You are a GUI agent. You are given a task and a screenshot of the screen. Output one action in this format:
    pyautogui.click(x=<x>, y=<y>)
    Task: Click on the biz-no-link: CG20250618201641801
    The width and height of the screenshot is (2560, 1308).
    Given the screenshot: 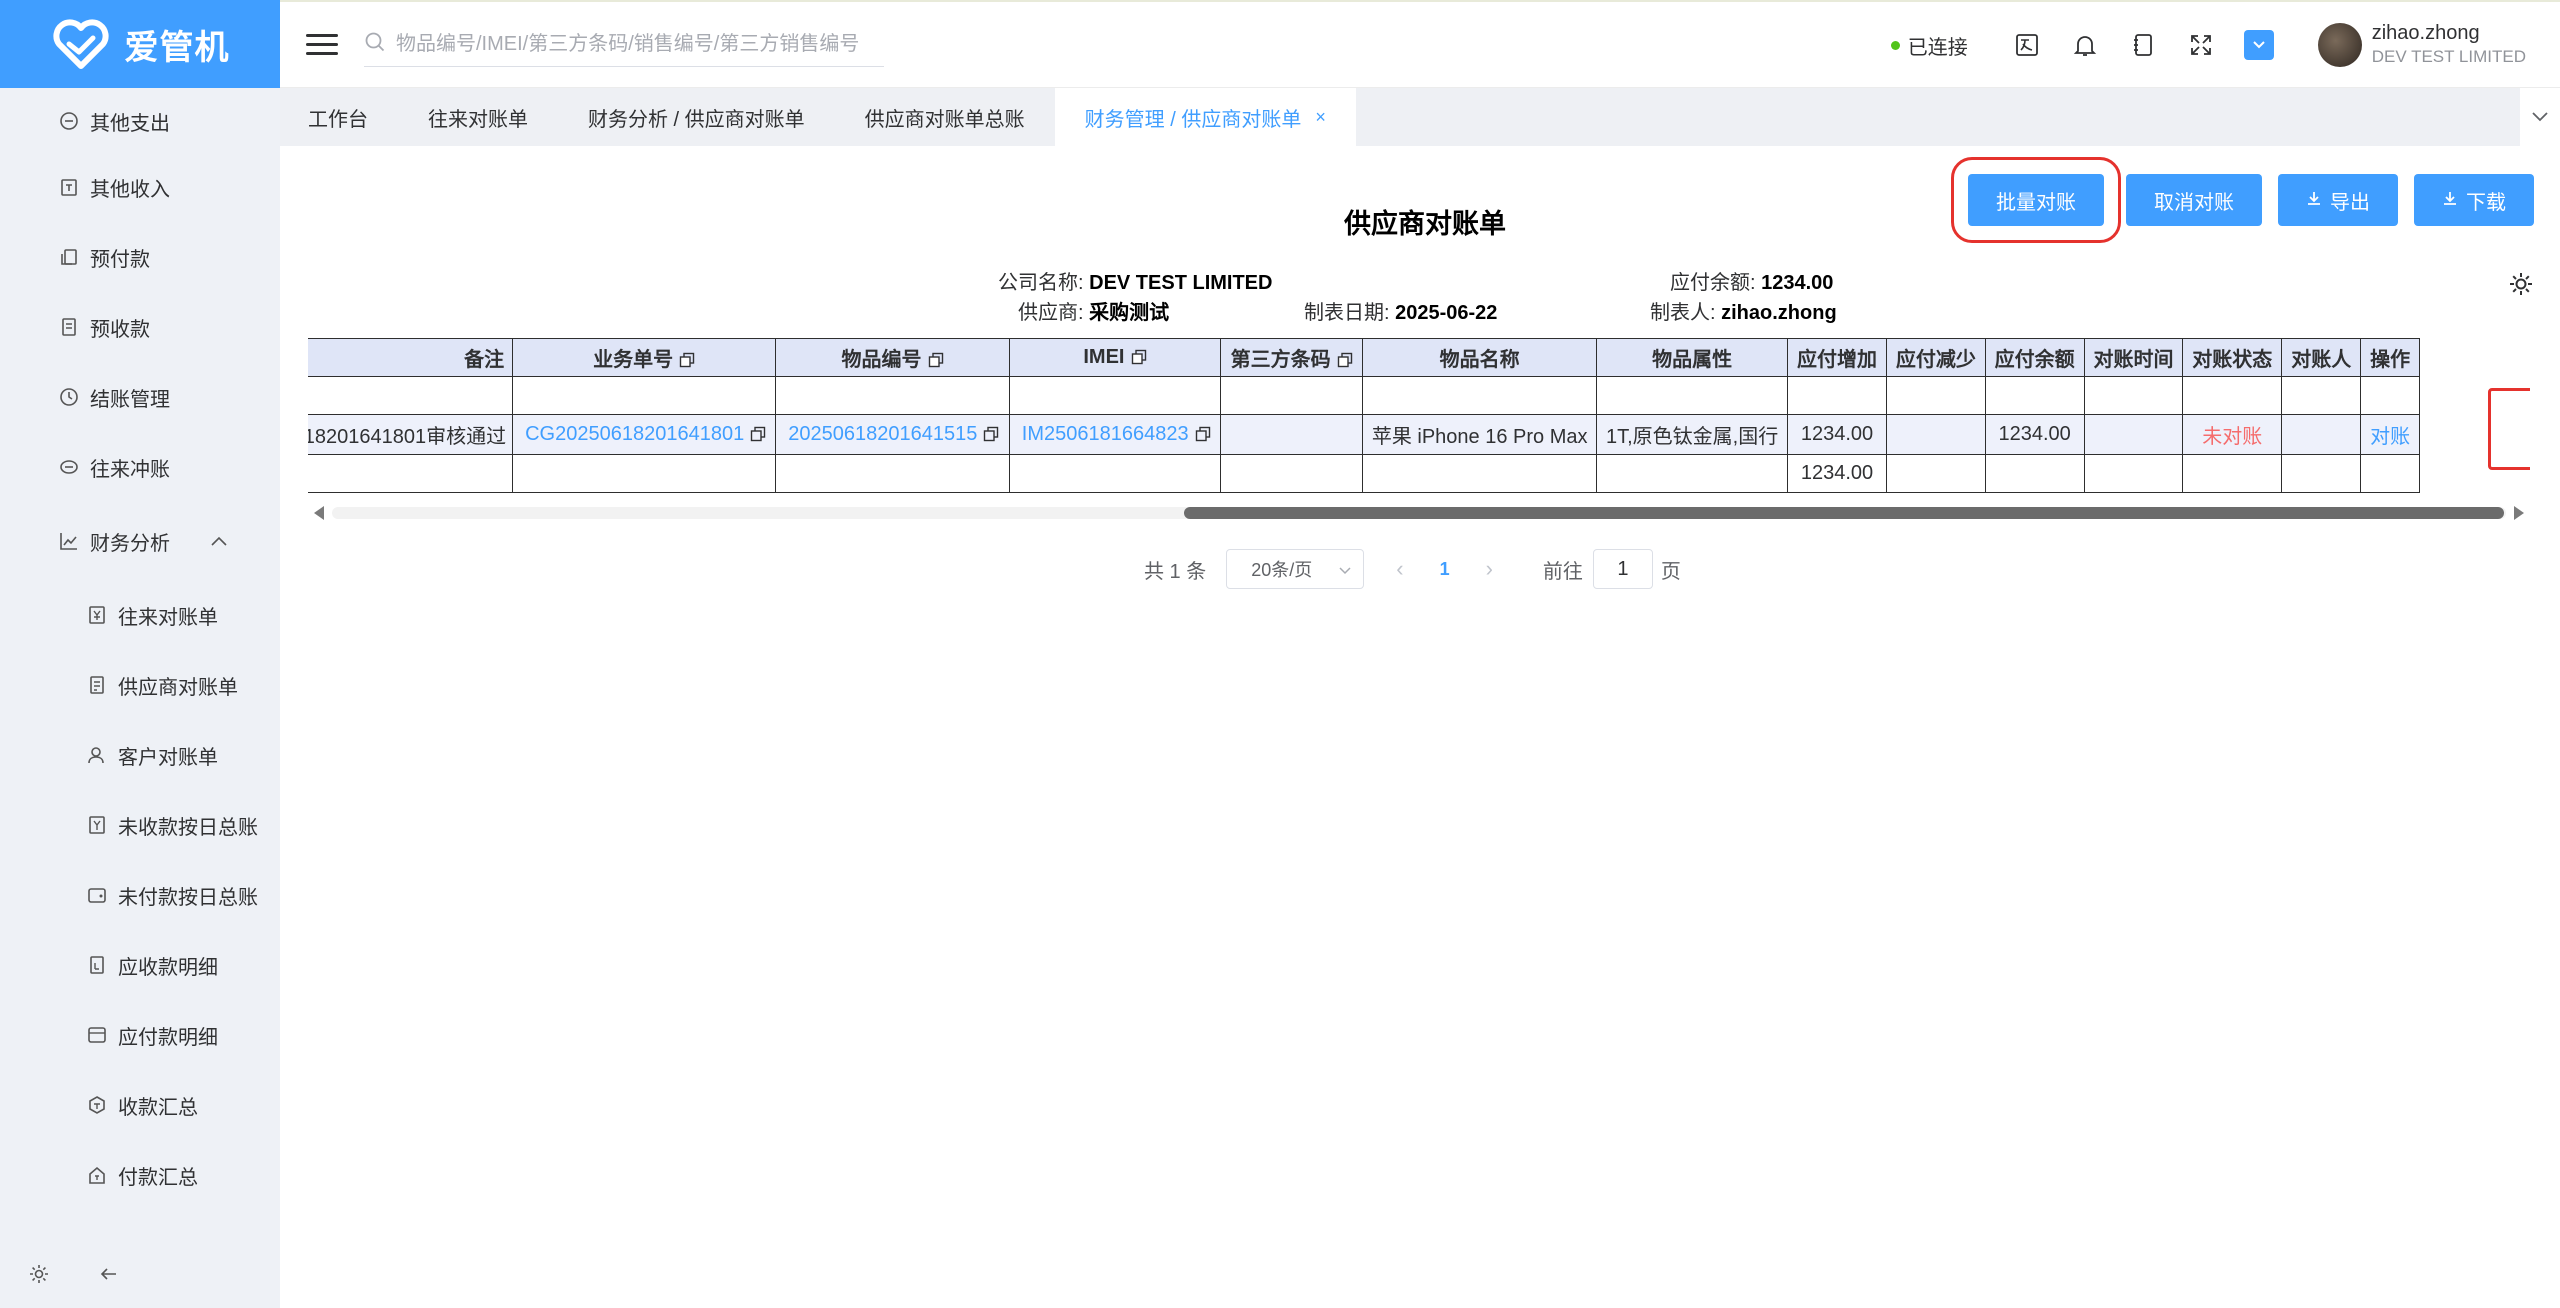 What is the action you would take?
    pyautogui.click(x=634, y=434)
    